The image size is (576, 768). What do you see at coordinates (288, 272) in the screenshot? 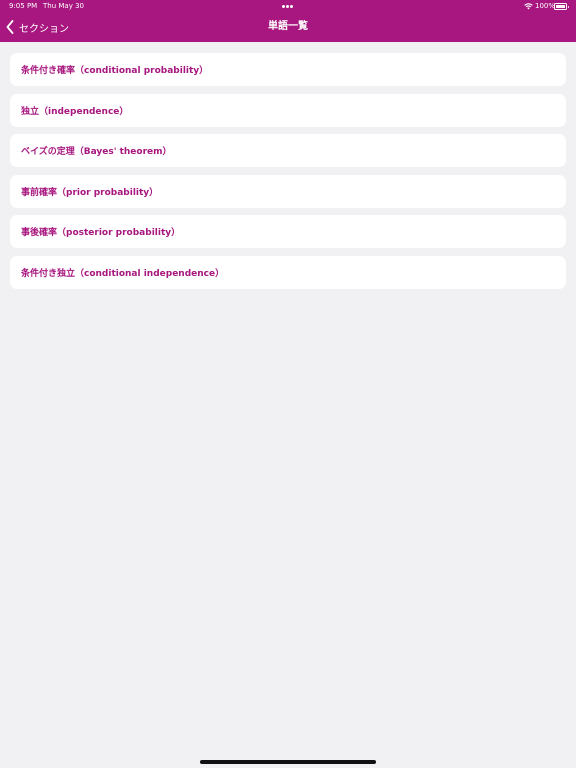
I see `list-item-conditional-independence: 条件付き独立（conditional independence）` at bounding box center [288, 272].